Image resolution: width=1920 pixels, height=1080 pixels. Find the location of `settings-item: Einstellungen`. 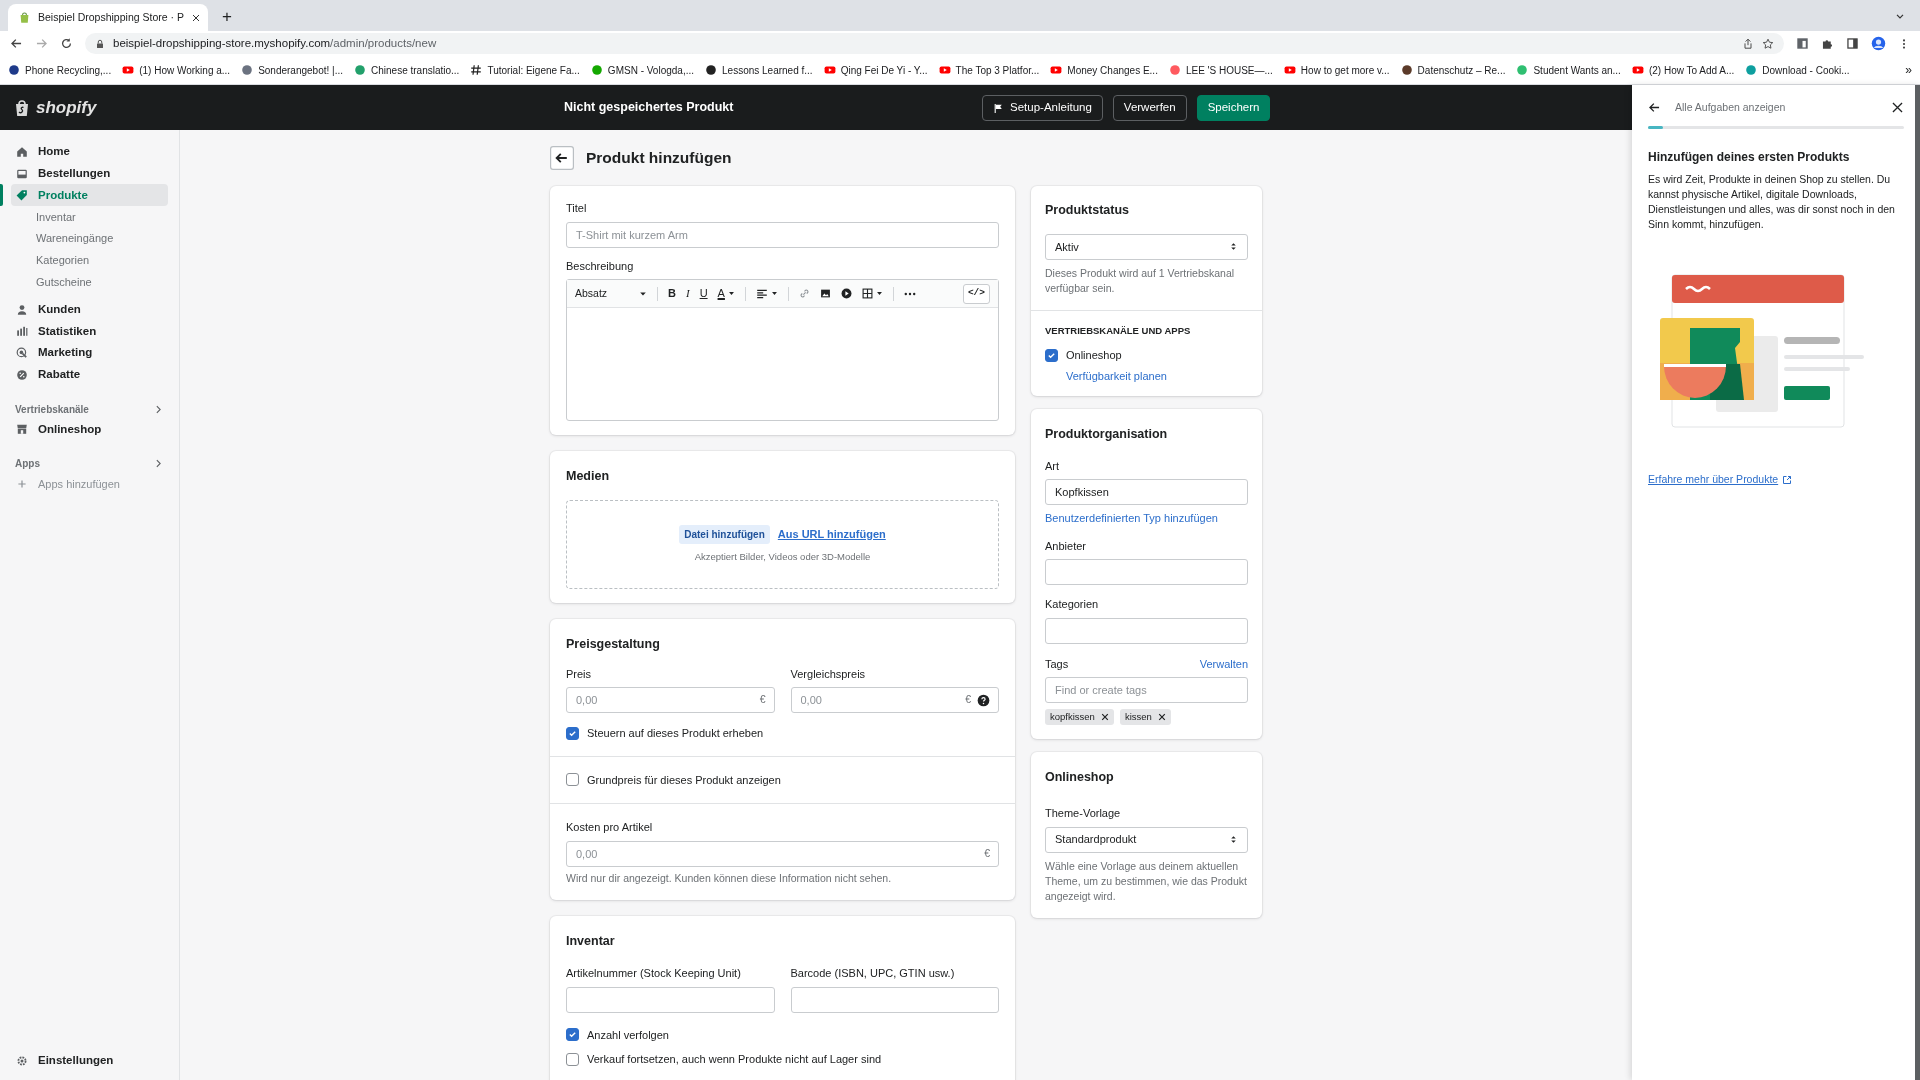

settings-item: Einstellungen is located at coordinates (89, 1061).